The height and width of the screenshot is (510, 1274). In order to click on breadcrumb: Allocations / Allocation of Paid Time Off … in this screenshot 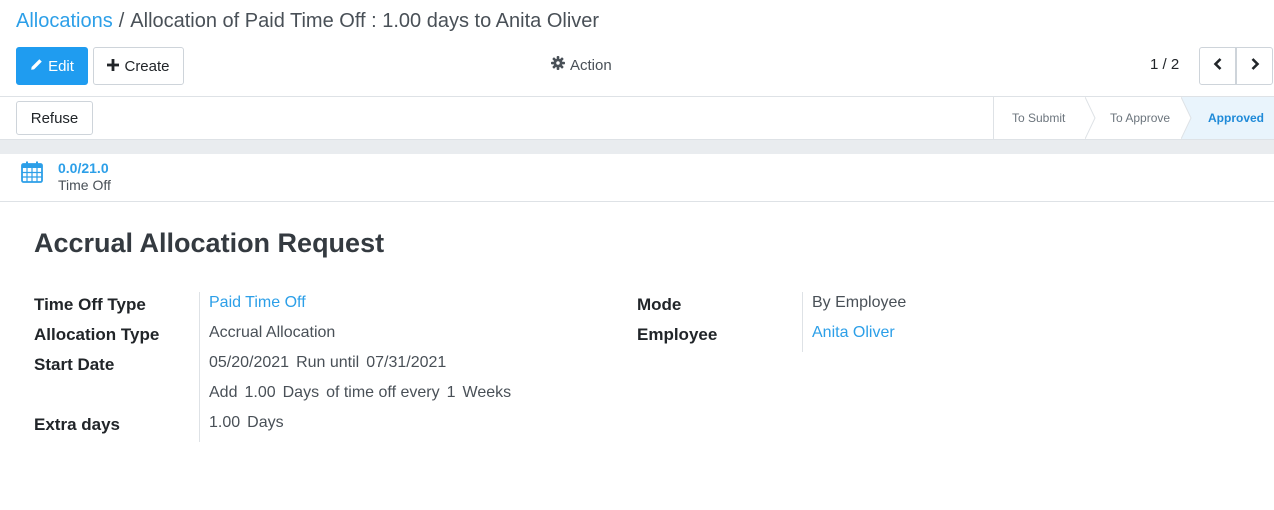, I will do `click(307, 21)`.